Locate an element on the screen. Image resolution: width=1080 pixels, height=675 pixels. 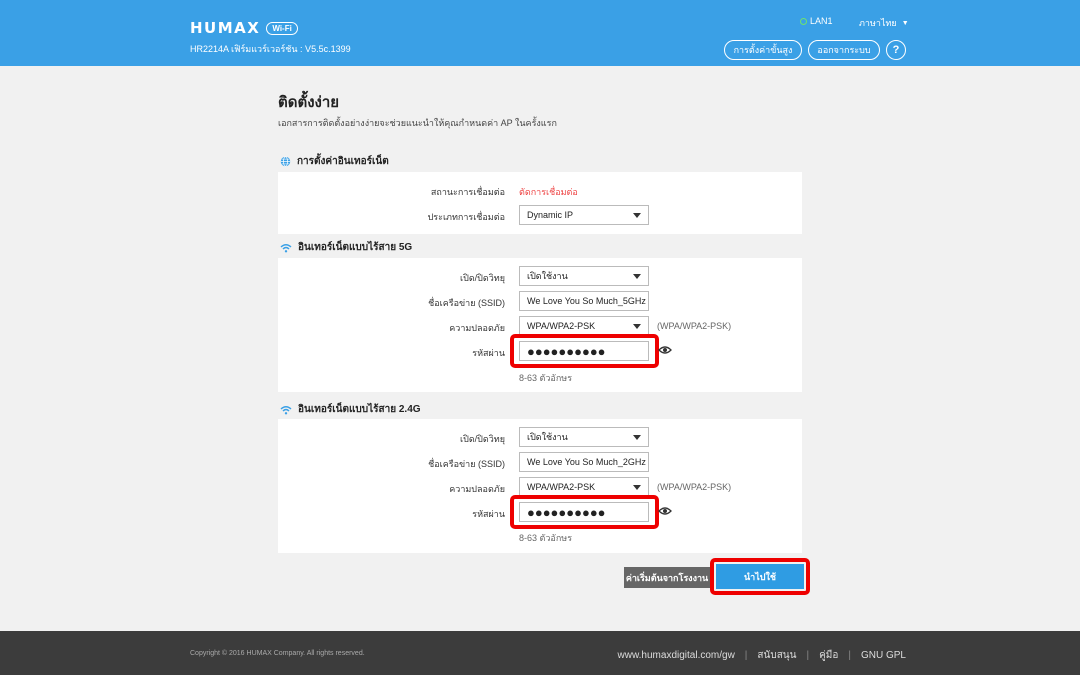
password-24g-hint: 8-63 ตัวอักษร is located at coordinates (546, 538).